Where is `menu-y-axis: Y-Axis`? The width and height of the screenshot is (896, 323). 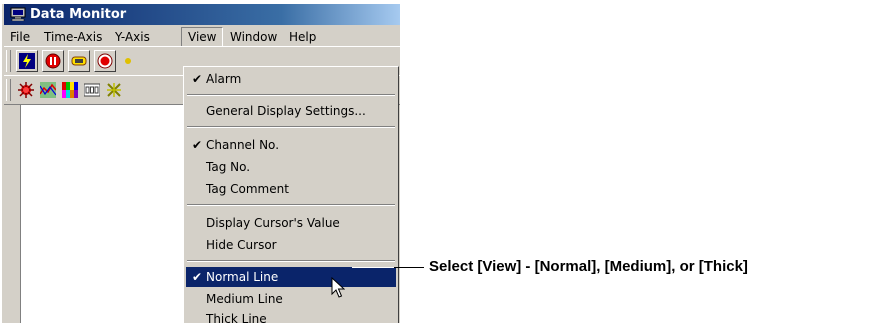 menu-y-axis: Y-Axis is located at coordinates (132, 37).